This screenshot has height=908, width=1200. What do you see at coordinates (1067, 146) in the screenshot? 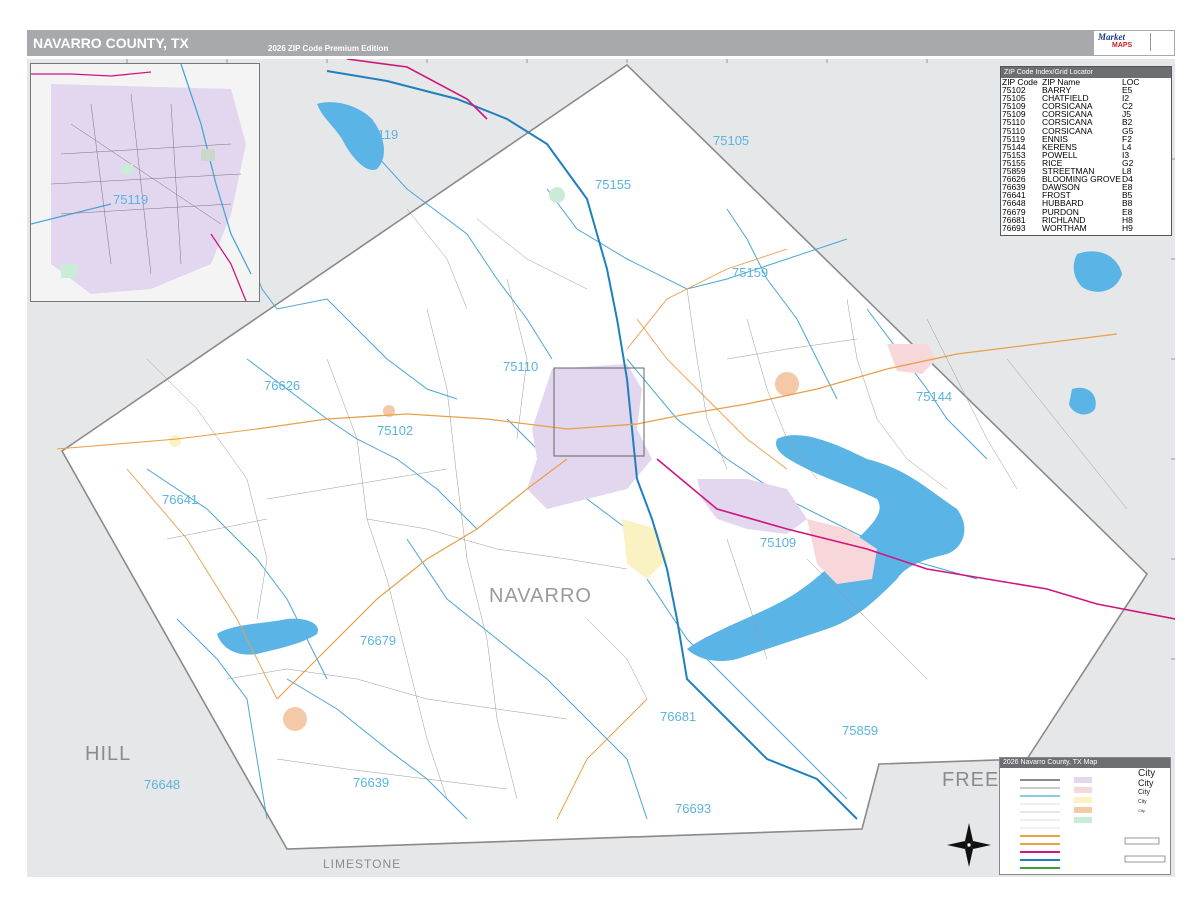
I see `table-row: 75144 KERENS L4` at bounding box center [1067, 146].